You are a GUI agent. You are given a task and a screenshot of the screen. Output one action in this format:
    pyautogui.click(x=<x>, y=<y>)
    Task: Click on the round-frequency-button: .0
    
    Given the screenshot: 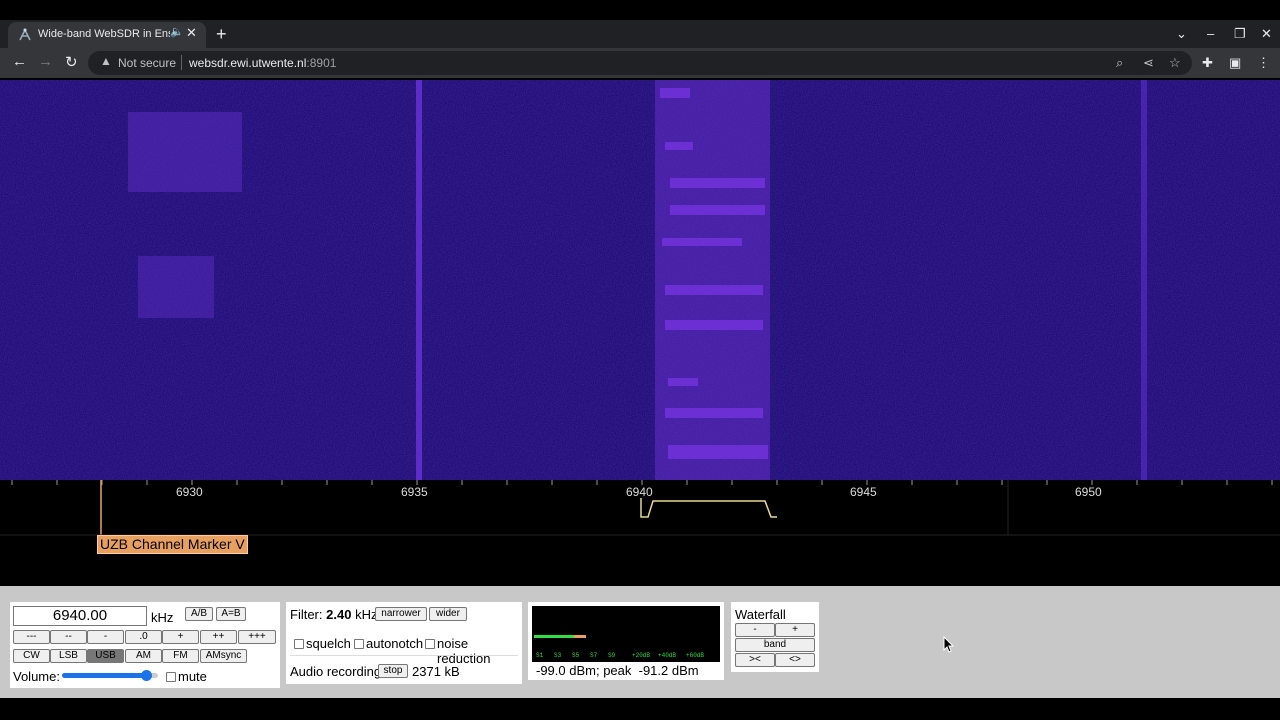 What is the action you would take?
    pyautogui.click(x=143, y=637)
    